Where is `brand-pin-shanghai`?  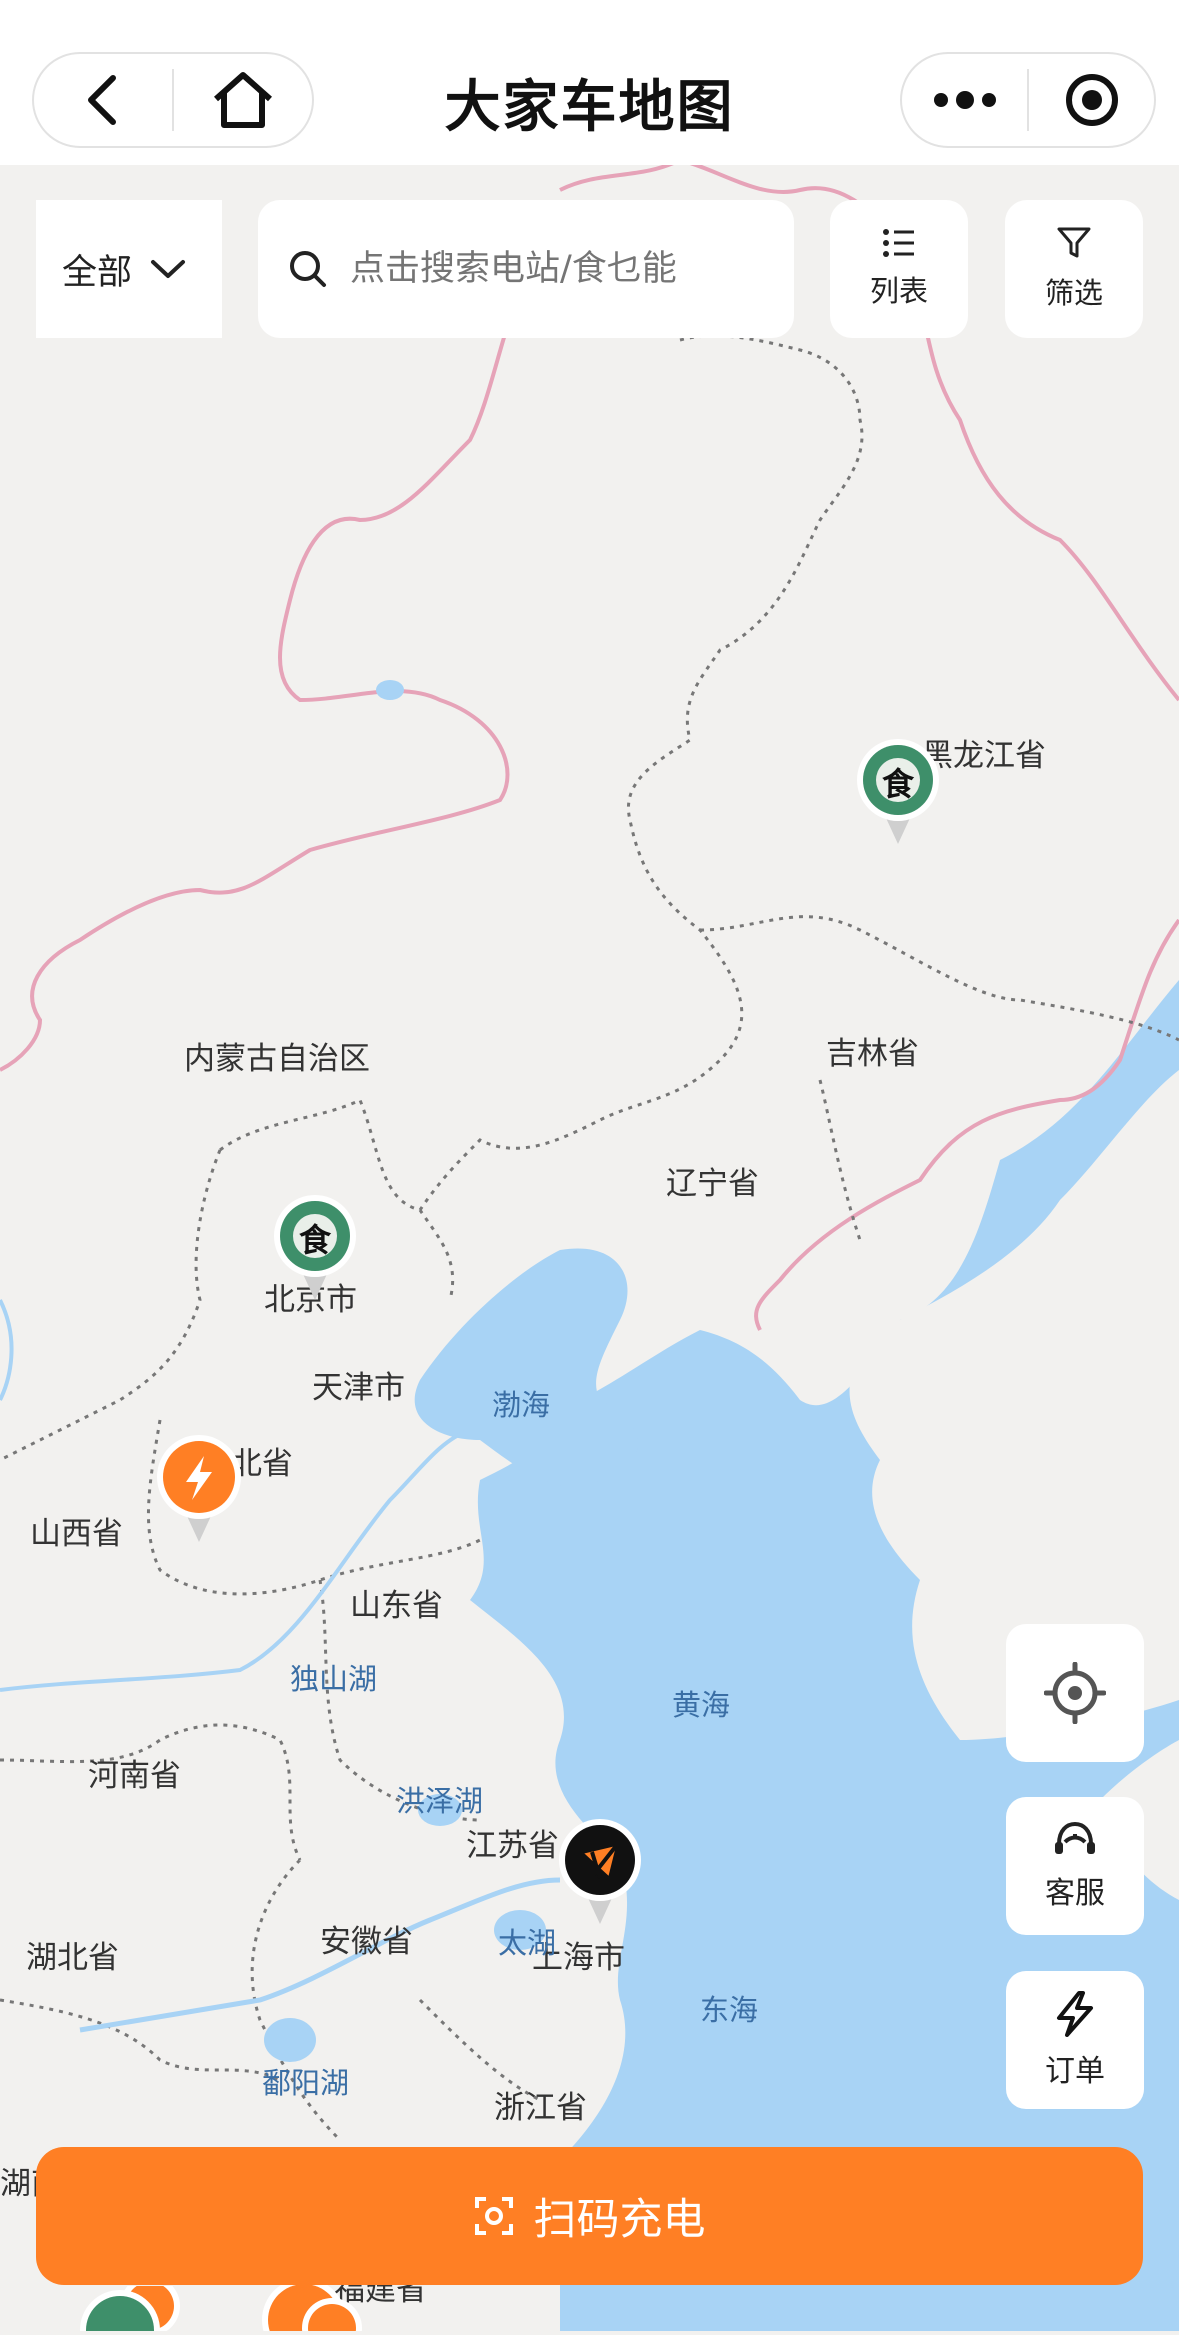
brand-pin-shanghai is located at coordinates (600, 1875).